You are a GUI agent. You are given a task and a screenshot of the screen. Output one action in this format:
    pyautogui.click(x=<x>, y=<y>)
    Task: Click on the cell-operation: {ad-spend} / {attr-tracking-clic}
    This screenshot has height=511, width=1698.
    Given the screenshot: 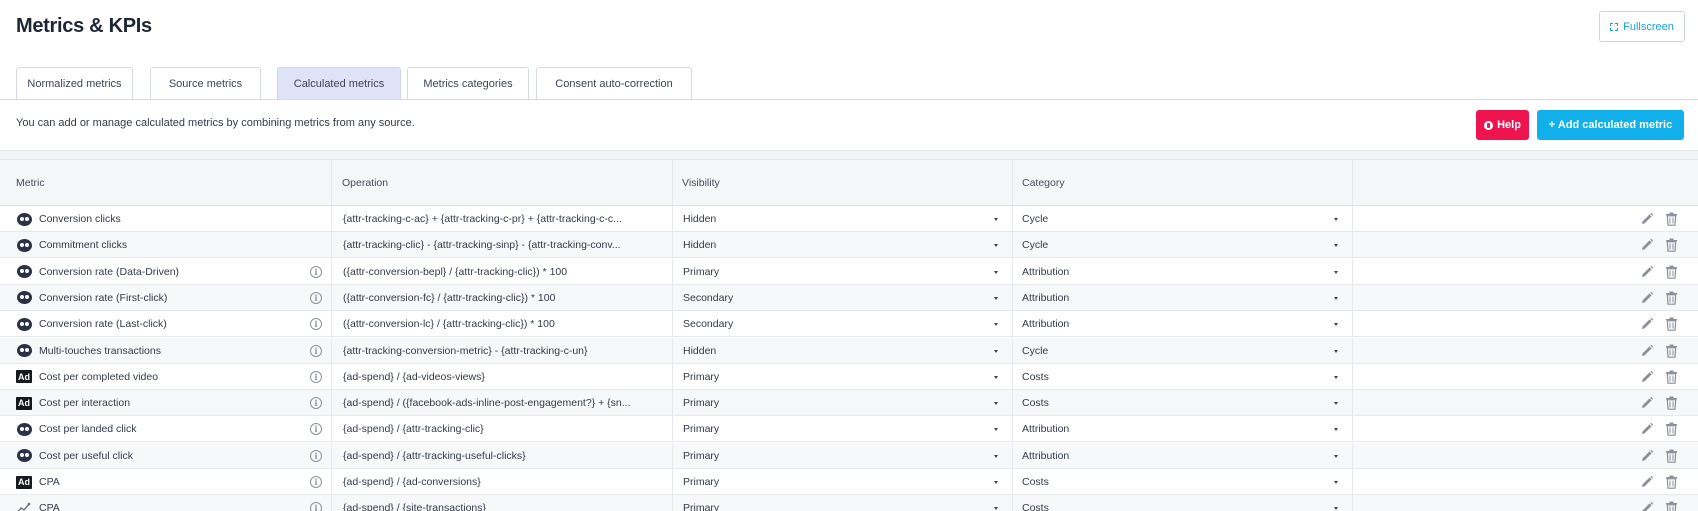 What is the action you would take?
    pyautogui.click(x=502, y=429)
    